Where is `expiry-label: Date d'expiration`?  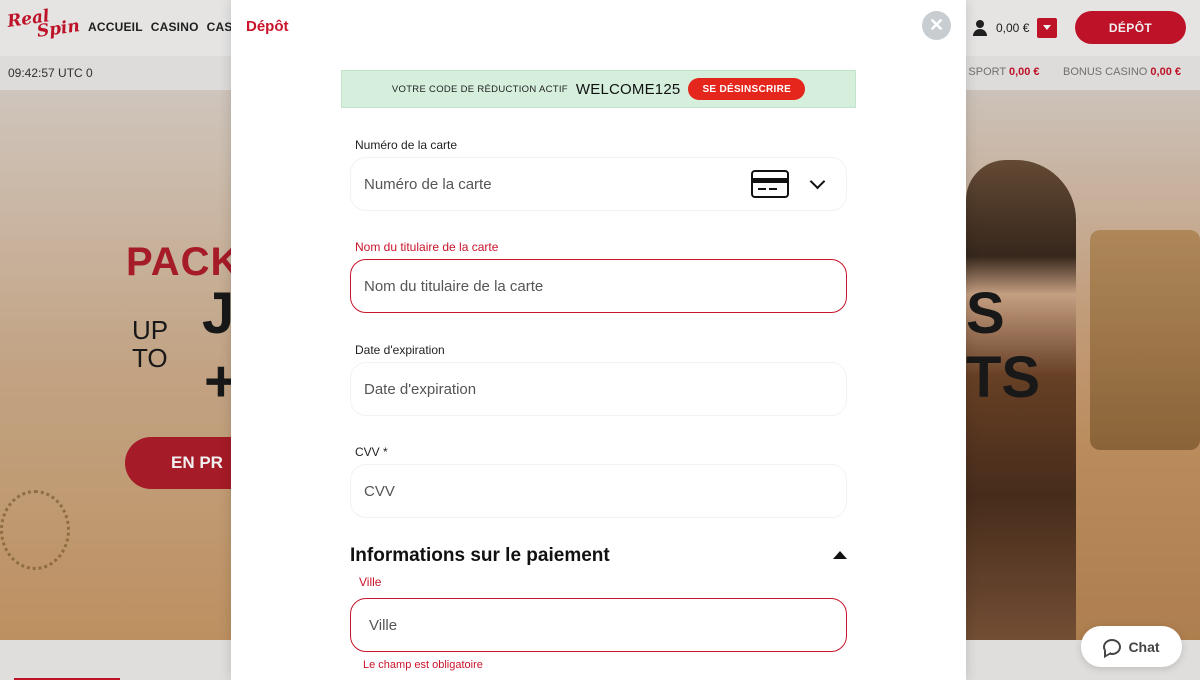 expiry-label: Date d'expiration is located at coordinates (400, 350).